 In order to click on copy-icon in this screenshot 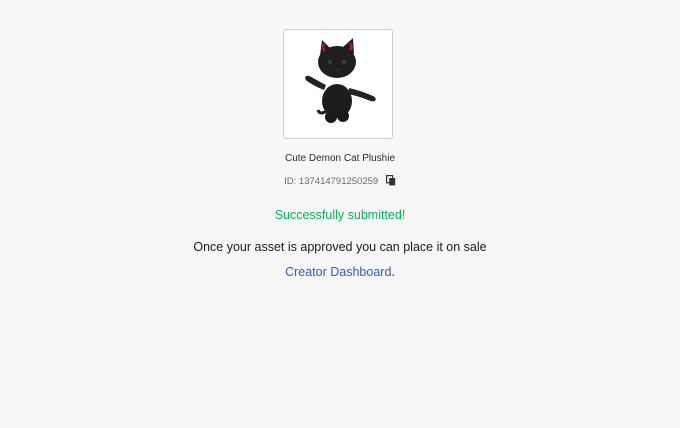, I will do `click(390, 180)`.